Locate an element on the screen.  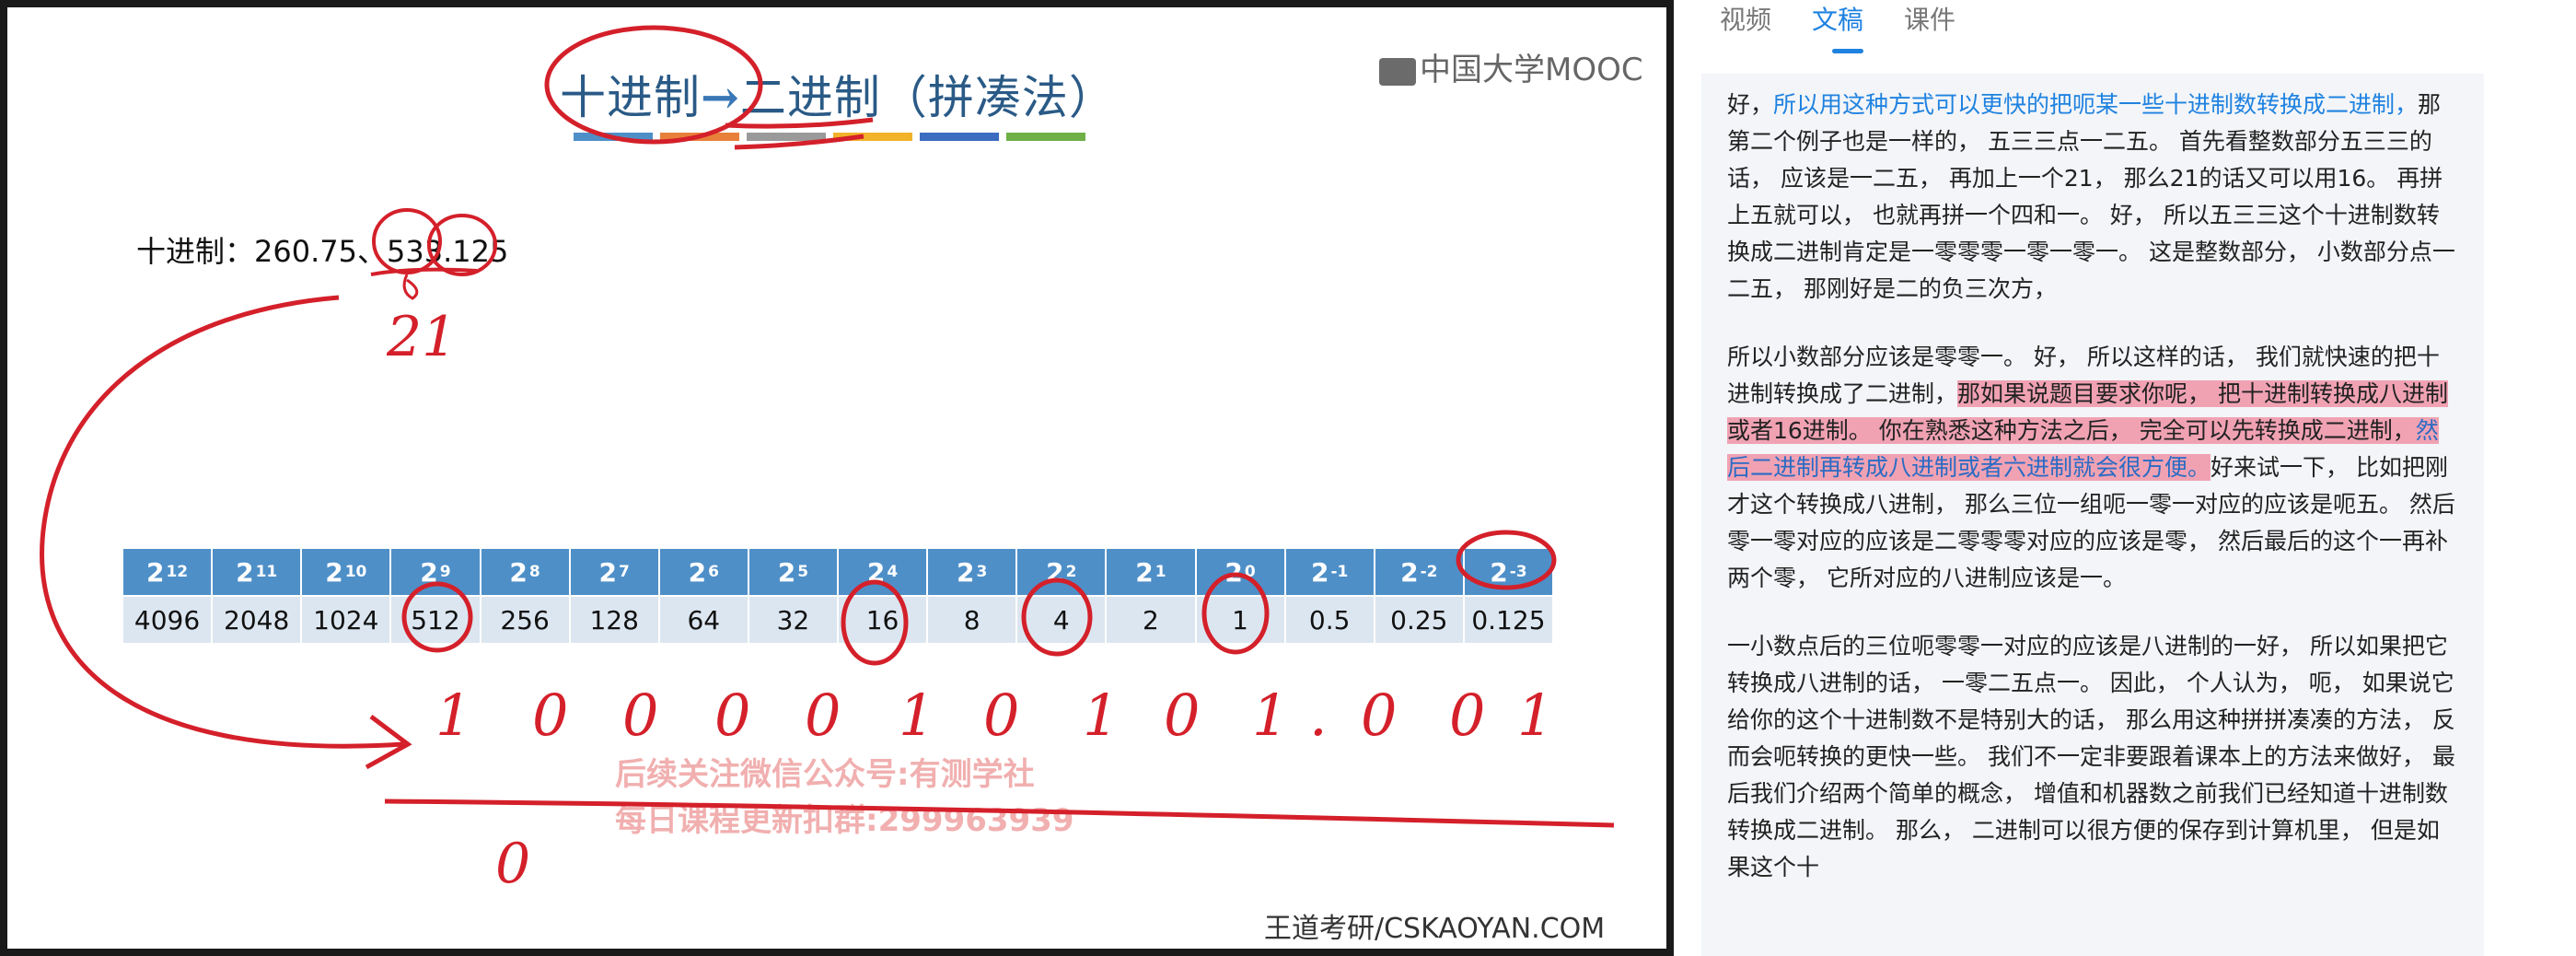
ink-arrowhead is located at coordinates (388, 742).